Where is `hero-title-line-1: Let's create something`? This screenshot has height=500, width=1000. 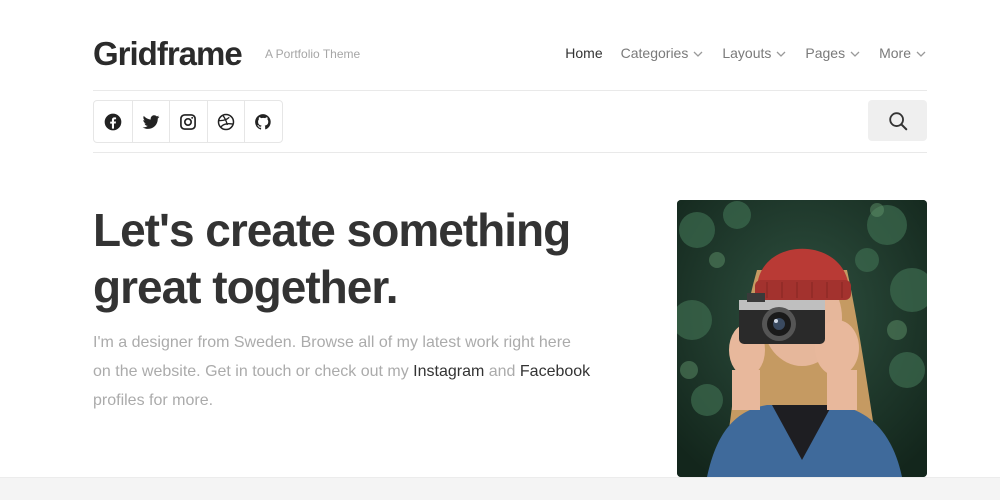 hero-title-line-1: Let's create something is located at coordinates (332, 230).